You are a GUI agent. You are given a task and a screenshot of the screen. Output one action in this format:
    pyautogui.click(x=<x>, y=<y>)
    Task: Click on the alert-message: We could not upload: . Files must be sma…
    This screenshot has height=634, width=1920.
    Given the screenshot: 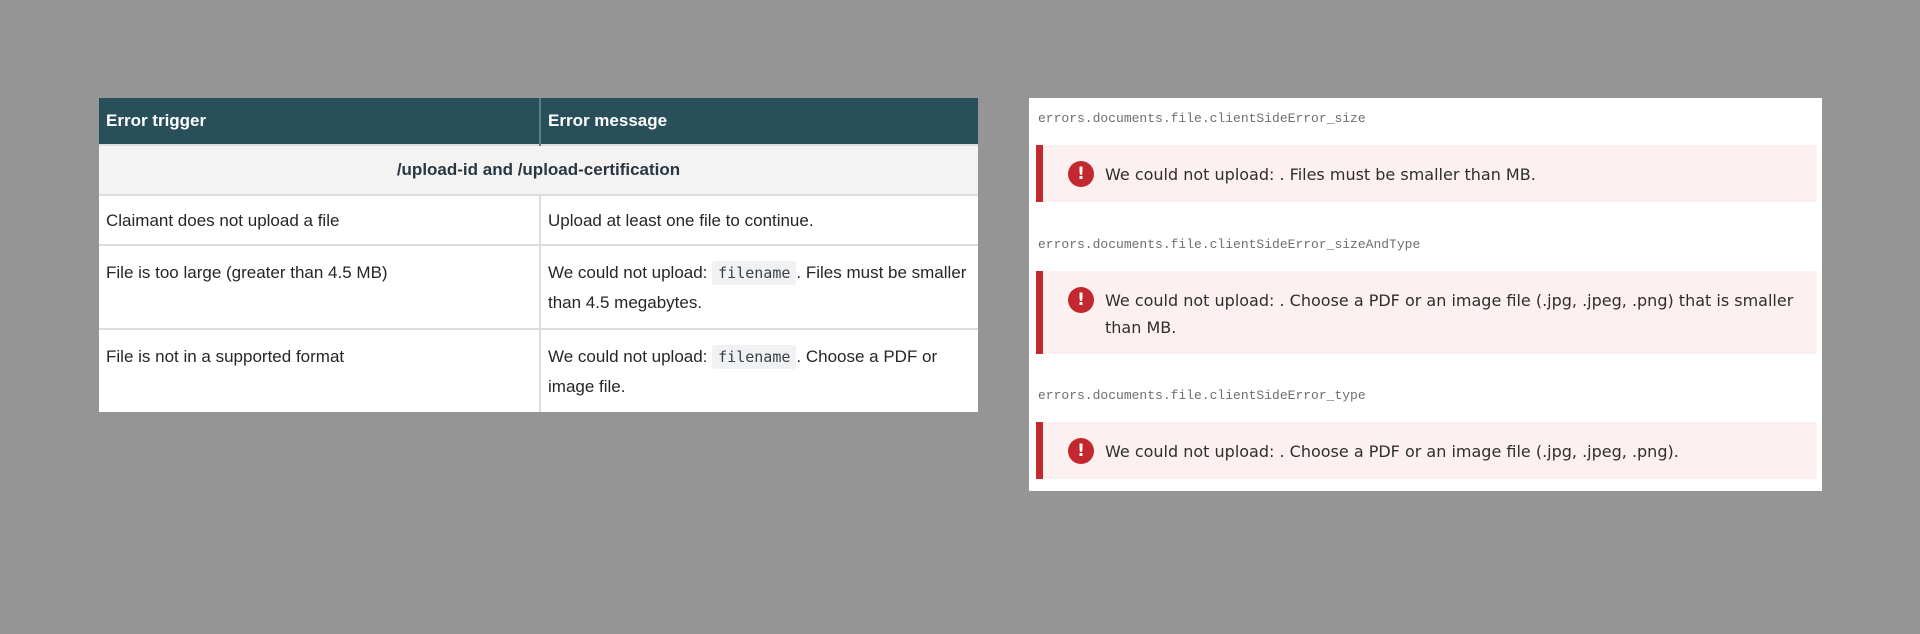 What is the action you would take?
    pyautogui.click(x=1320, y=174)
    